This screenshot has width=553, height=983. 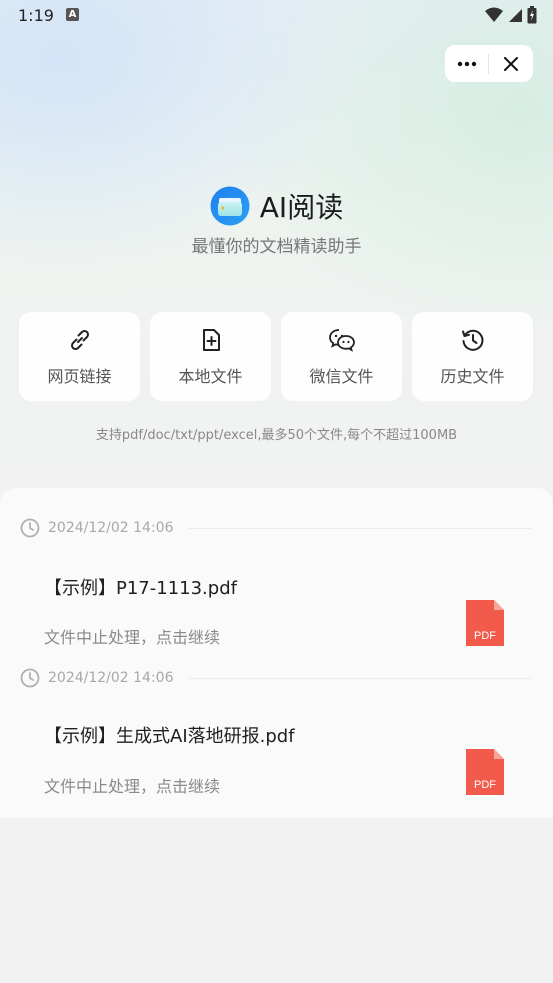 What do you see at coordinates (79, 339) in the screenshot?
I see `link-icon` at bounding box center [79, 339].